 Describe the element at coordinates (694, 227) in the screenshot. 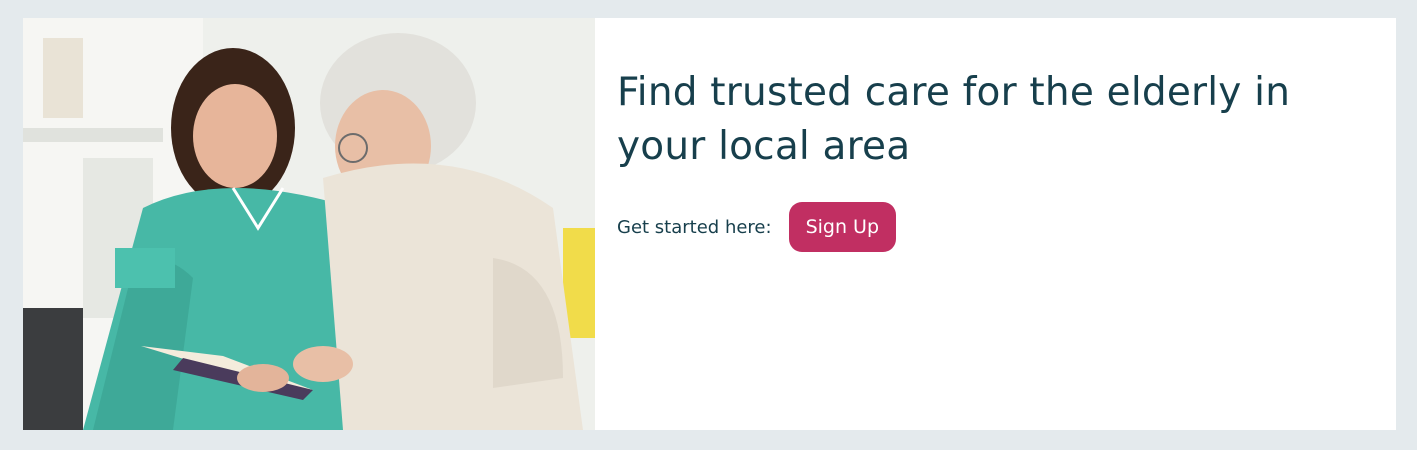

I see `cta-label: Get started here:` at that location.